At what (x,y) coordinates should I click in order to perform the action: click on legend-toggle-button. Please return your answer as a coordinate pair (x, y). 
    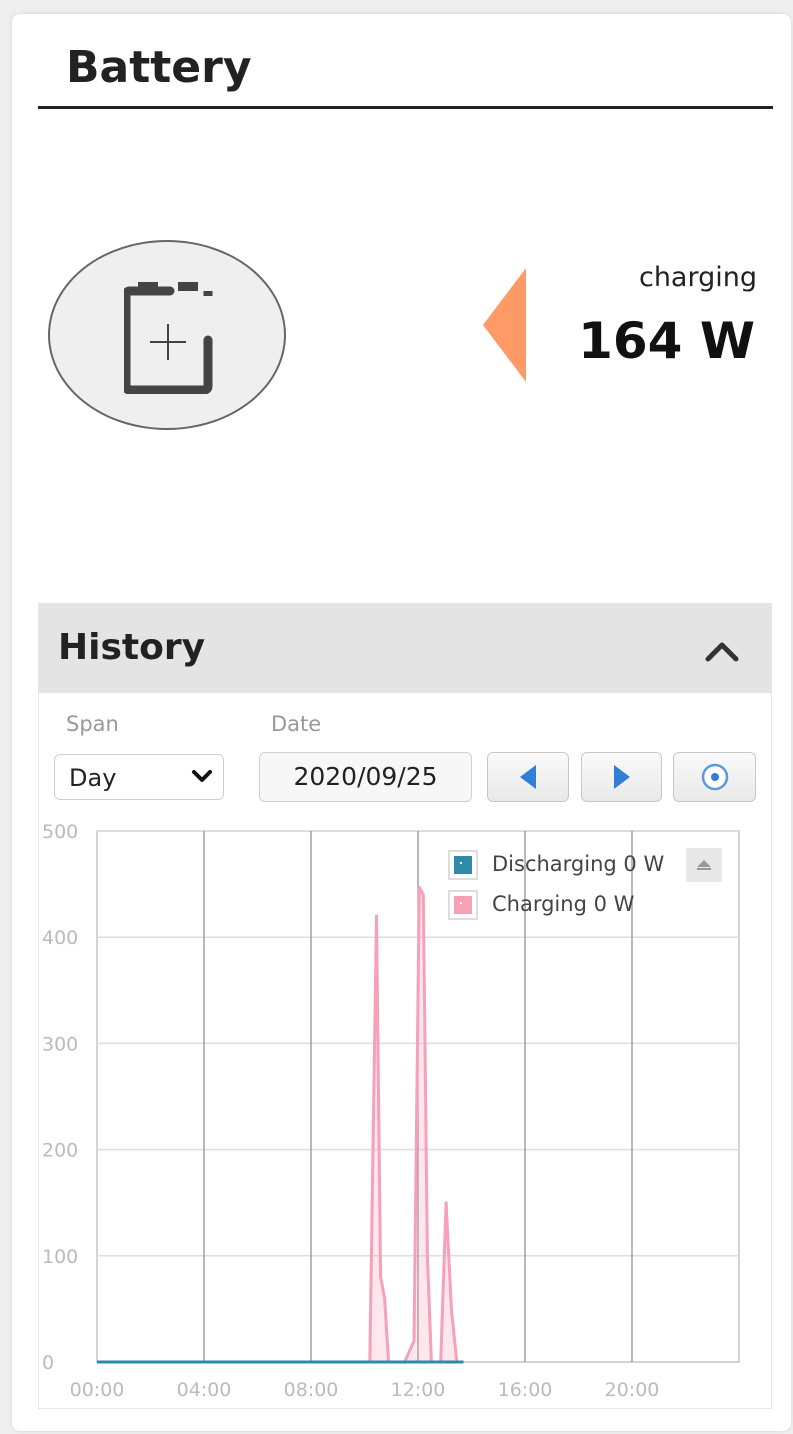
    Looking at the image, I should click on (704, 865).